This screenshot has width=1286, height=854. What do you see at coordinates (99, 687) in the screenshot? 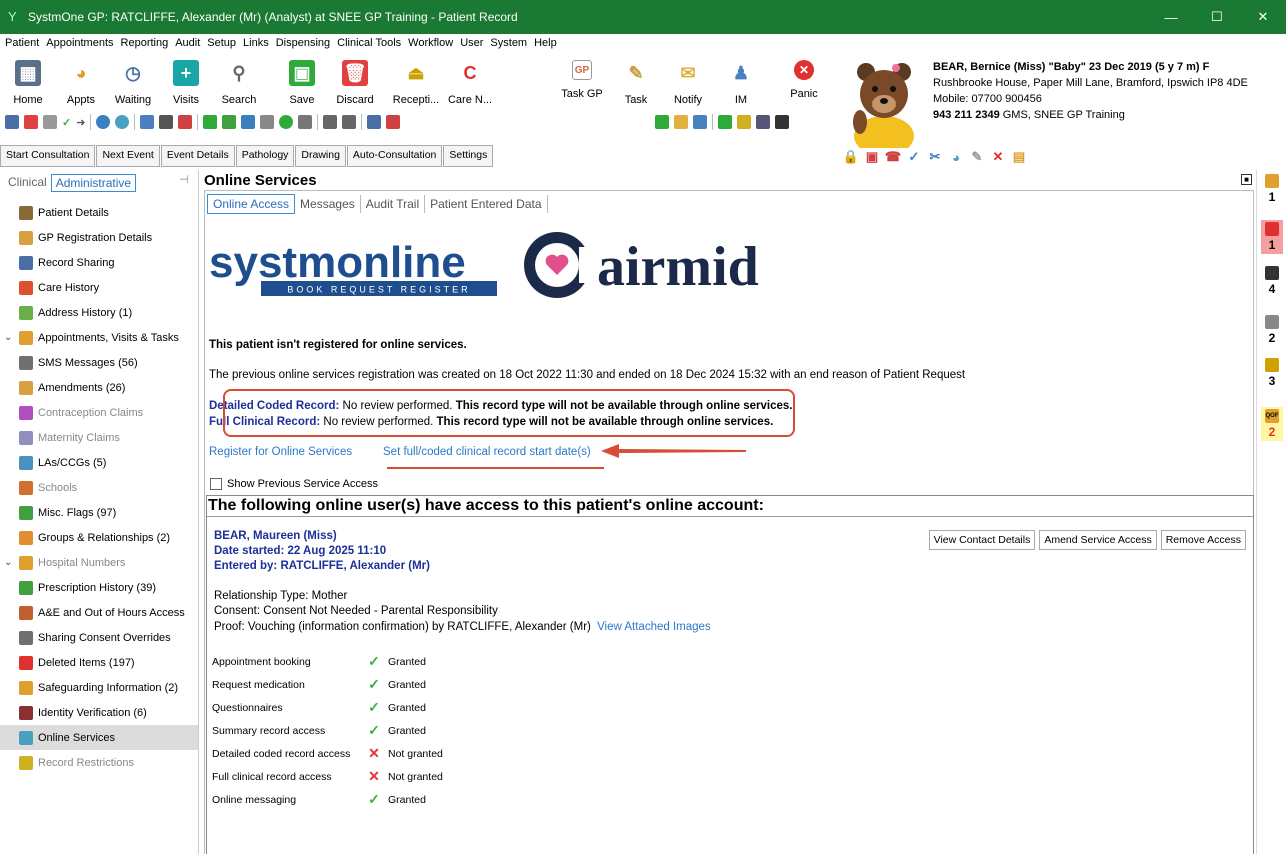
I see `nav-item: Safeguarding Information (2)` at bounding box center [99, 687].